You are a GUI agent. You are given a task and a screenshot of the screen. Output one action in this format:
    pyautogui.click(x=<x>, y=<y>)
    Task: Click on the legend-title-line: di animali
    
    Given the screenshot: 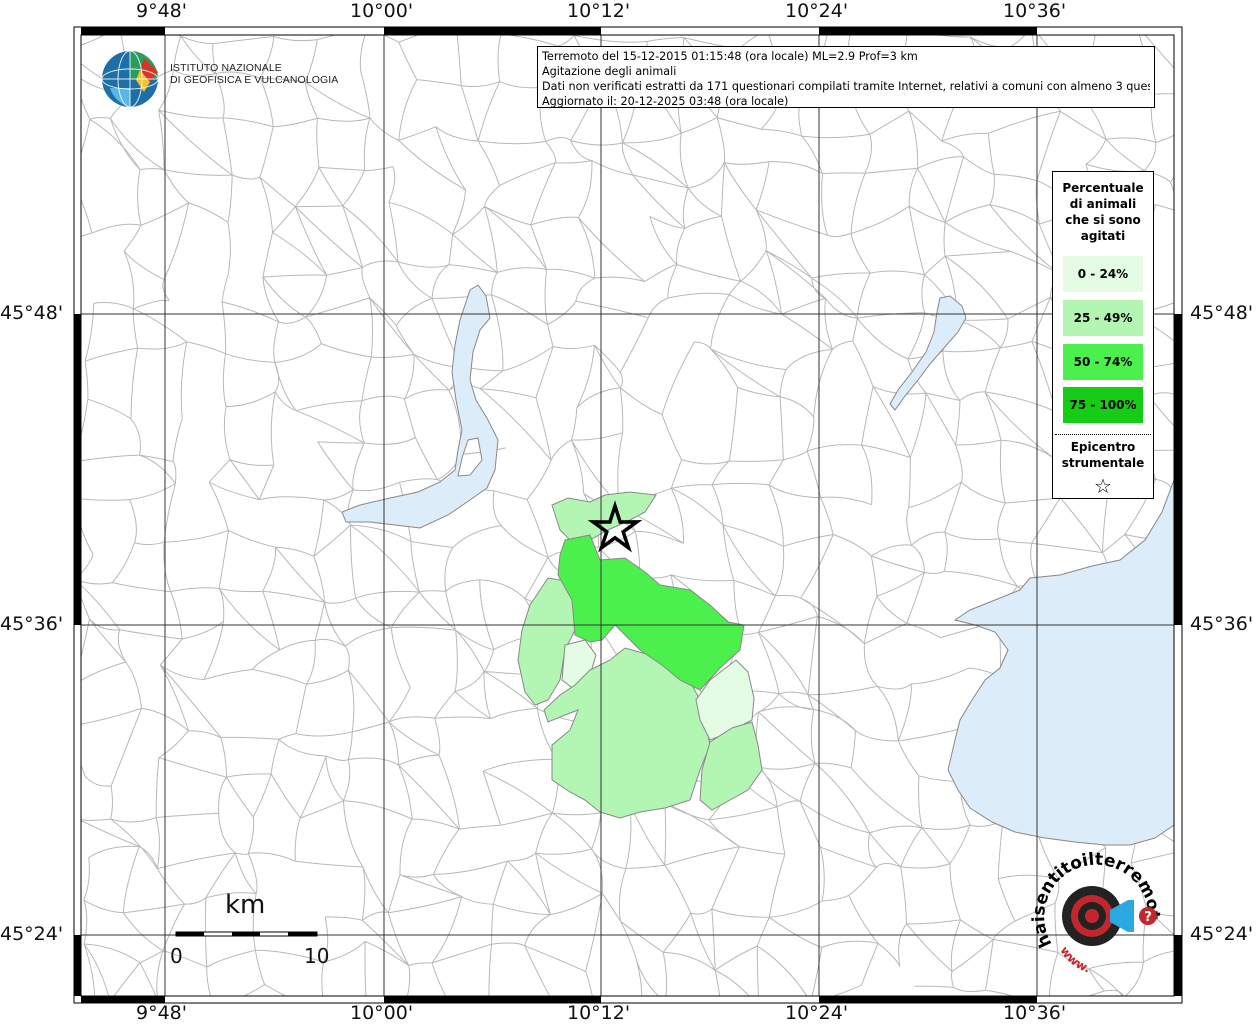 What is the action you would take?
    pyautogui.click(x=1103, y=204)
    